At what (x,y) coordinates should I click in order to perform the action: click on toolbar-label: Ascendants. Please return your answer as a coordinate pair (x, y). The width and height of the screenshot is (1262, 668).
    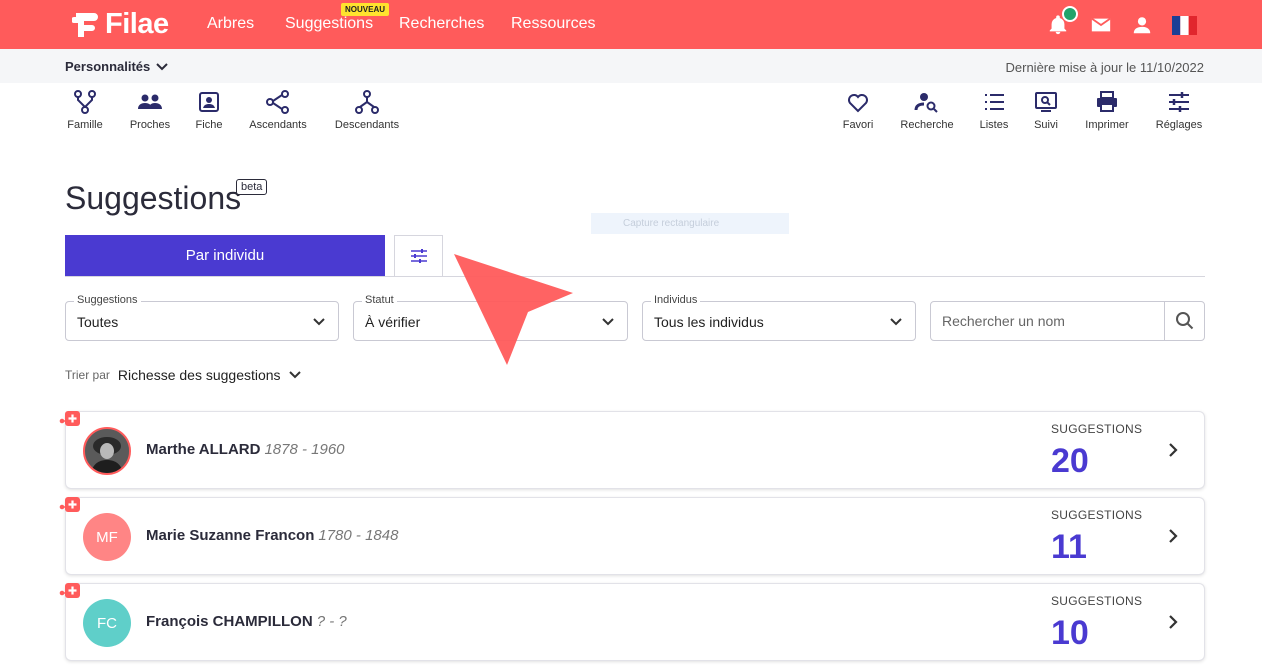
    Looking at the image, I should click on (278, 125).